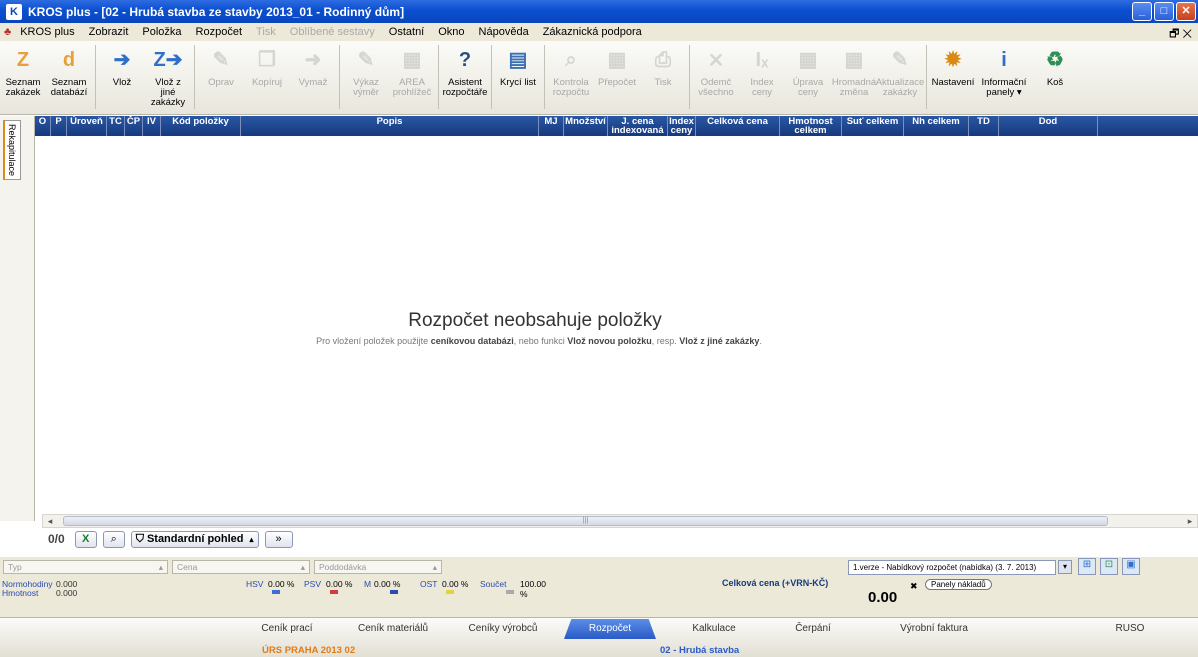 The width and height of the screenshot is (1198, 657). What do you see at coordinates (472, 341) in the screenshot?
I see `link-cenikova-databaze: ceníkovou databázi` at bounding box center [472, 341].